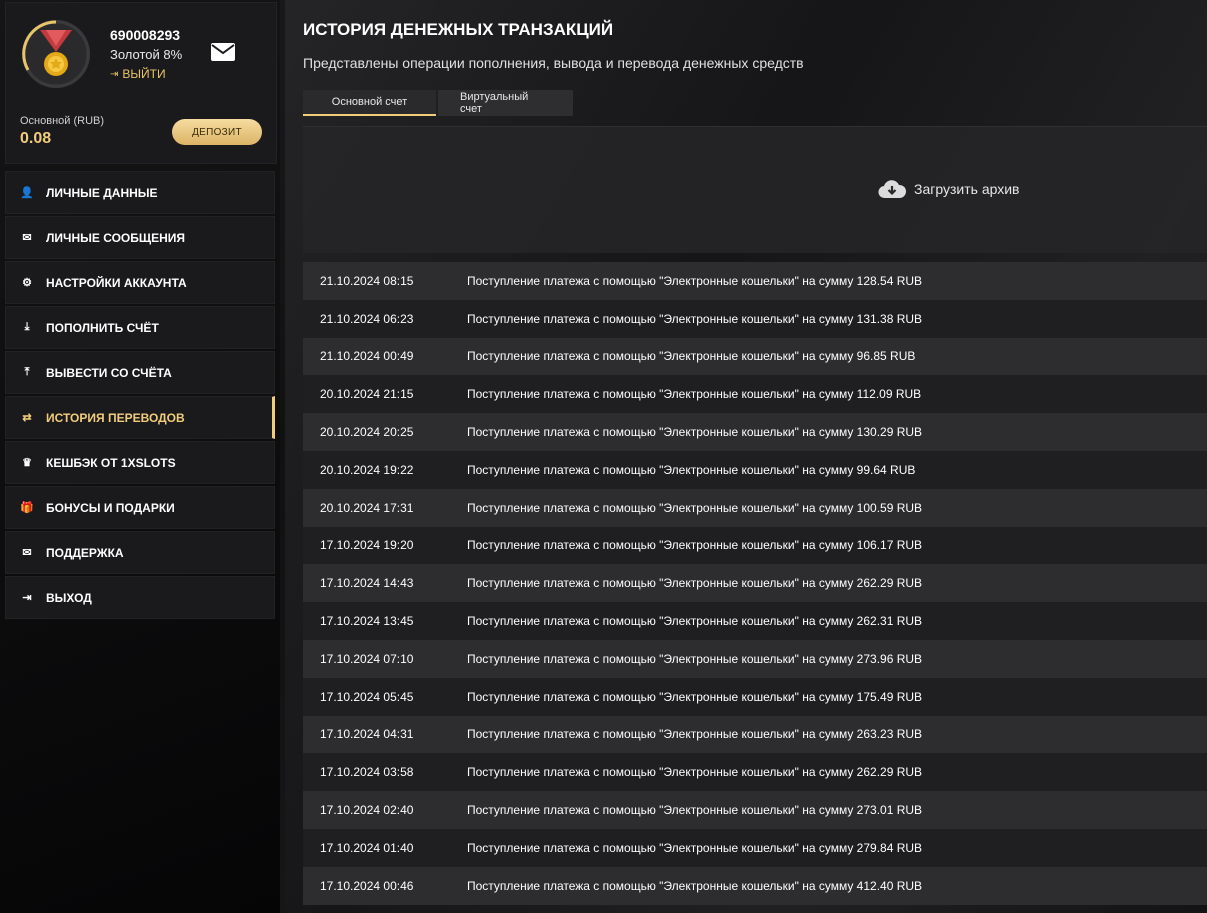 The image size is (1207, 913). I want to click on transaction-date: 20.10.2024 17:31, so click(367, 507).